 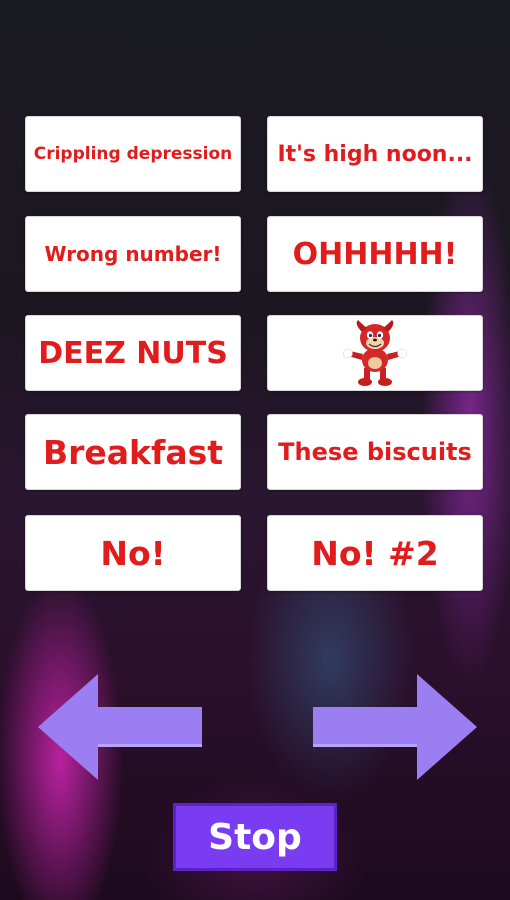 I want to click on sound-button-no: No!, so click(x=133, y=553).